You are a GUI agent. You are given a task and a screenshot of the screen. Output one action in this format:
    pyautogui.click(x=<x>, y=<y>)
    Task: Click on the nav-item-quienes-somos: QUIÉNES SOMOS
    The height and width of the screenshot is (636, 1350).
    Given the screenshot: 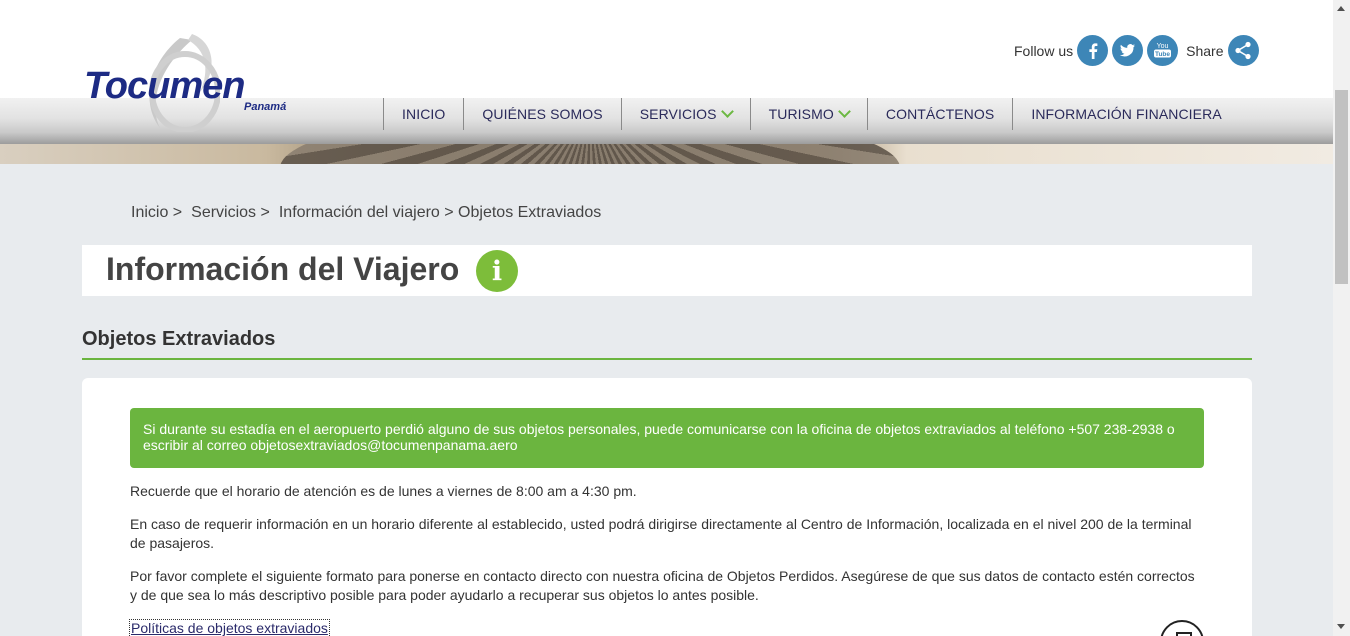 What is the action you would take?
    pyautogui.click(x=541, y=114)
    